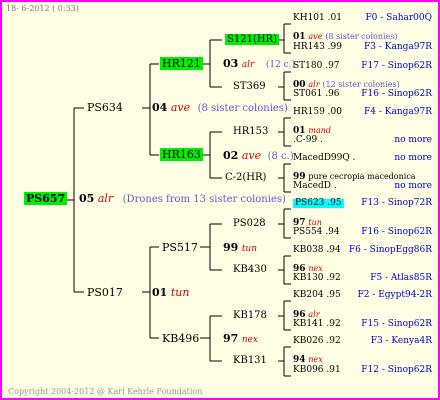 This screenshot has height=400, width=440. What do you see at coordinates (231, 247) in the screenshot?
I see `gen2-num-2: 99` at bounding box center [231, 247].